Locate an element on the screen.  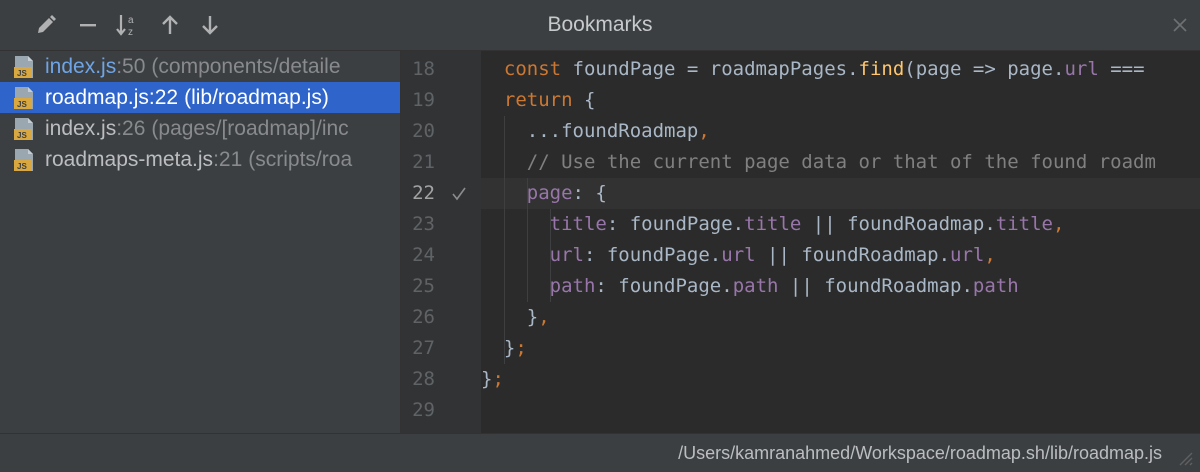
bookmark-file-name: roadmap.js is located at coordinates (97, 97).